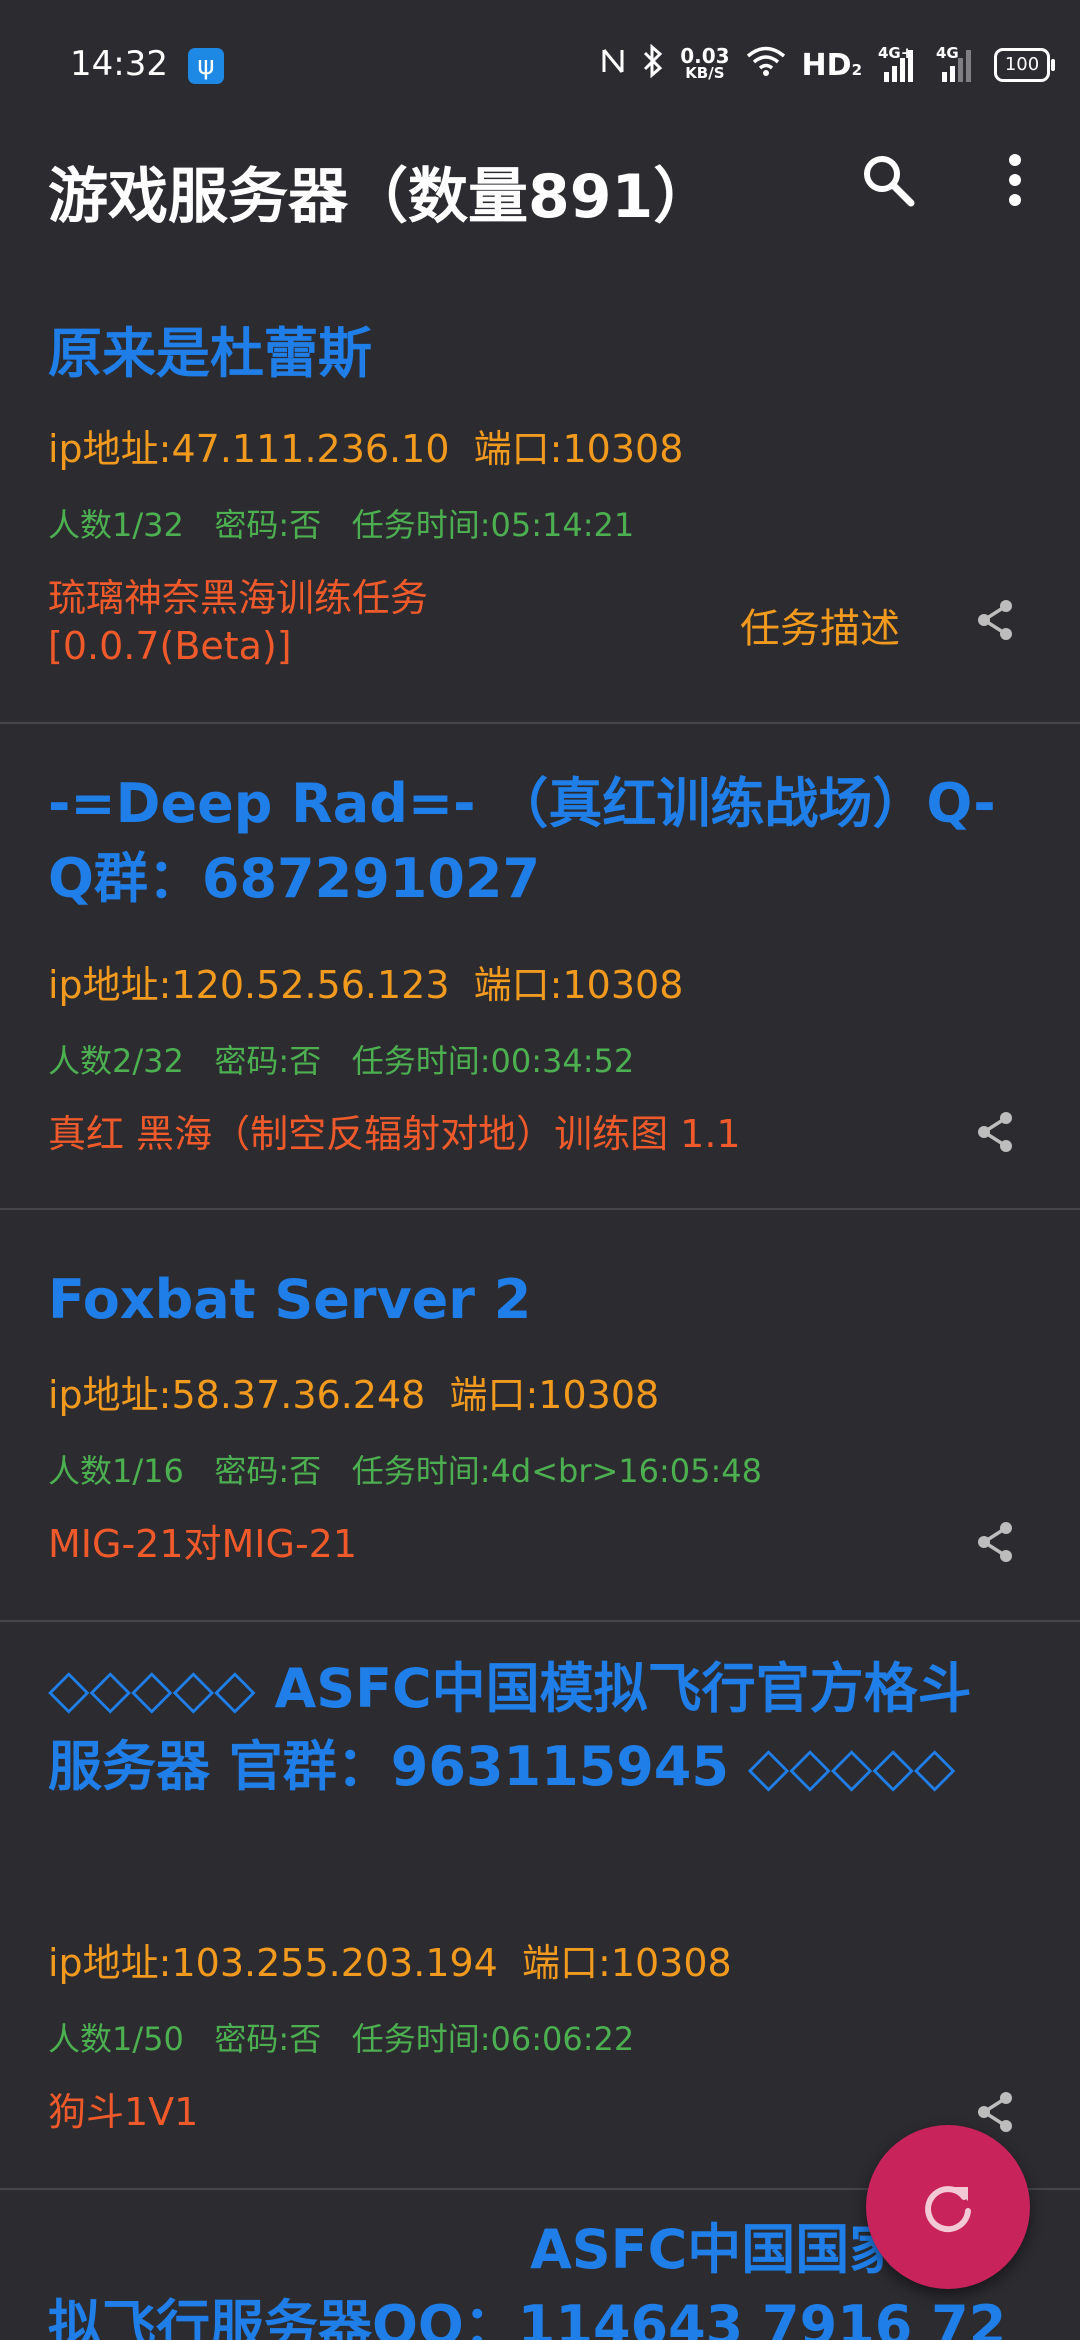 This screenshot has width=1080, height=2340. Describe the element at coordinates (148, 1471) in the screenshot. I see `players-value: 1/16` at that location.